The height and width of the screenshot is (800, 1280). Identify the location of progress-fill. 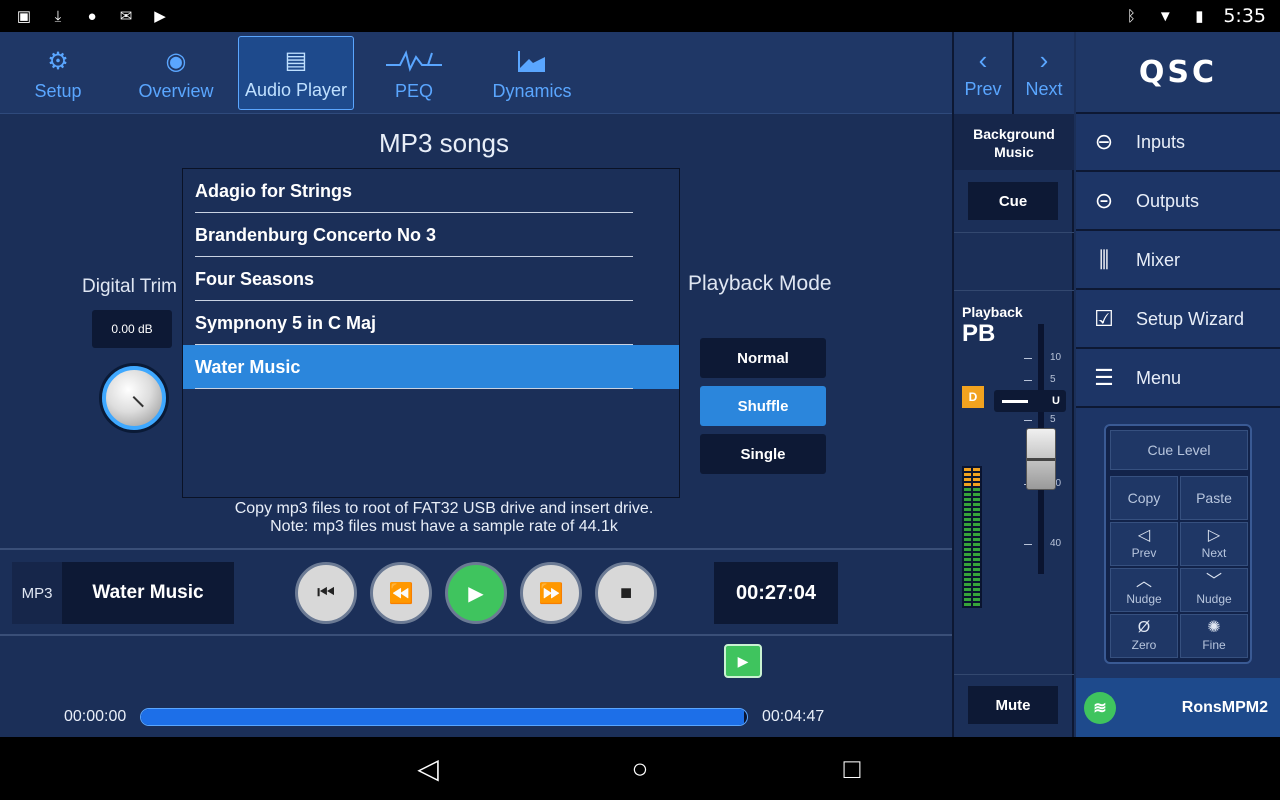
(442, 717).